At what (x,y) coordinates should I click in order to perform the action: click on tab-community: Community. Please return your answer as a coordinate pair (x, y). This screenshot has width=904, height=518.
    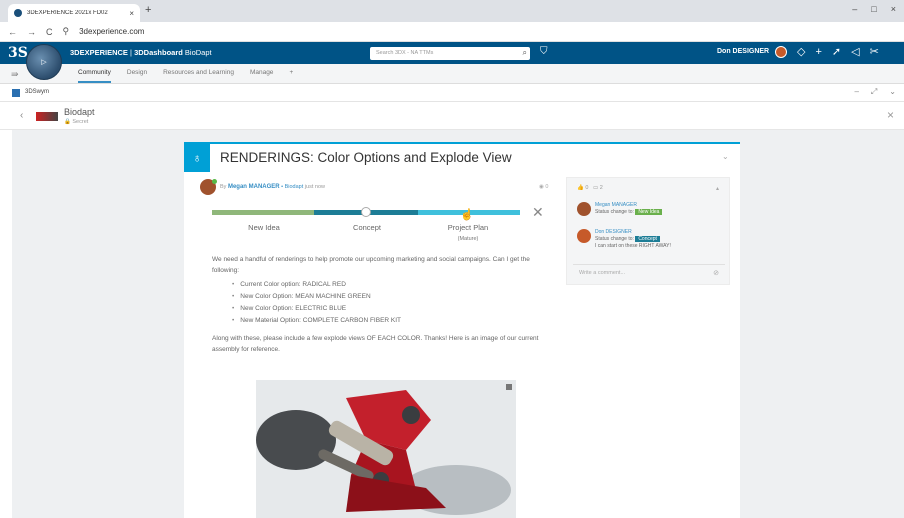
    Looking at the image, I should click on (94, 76).